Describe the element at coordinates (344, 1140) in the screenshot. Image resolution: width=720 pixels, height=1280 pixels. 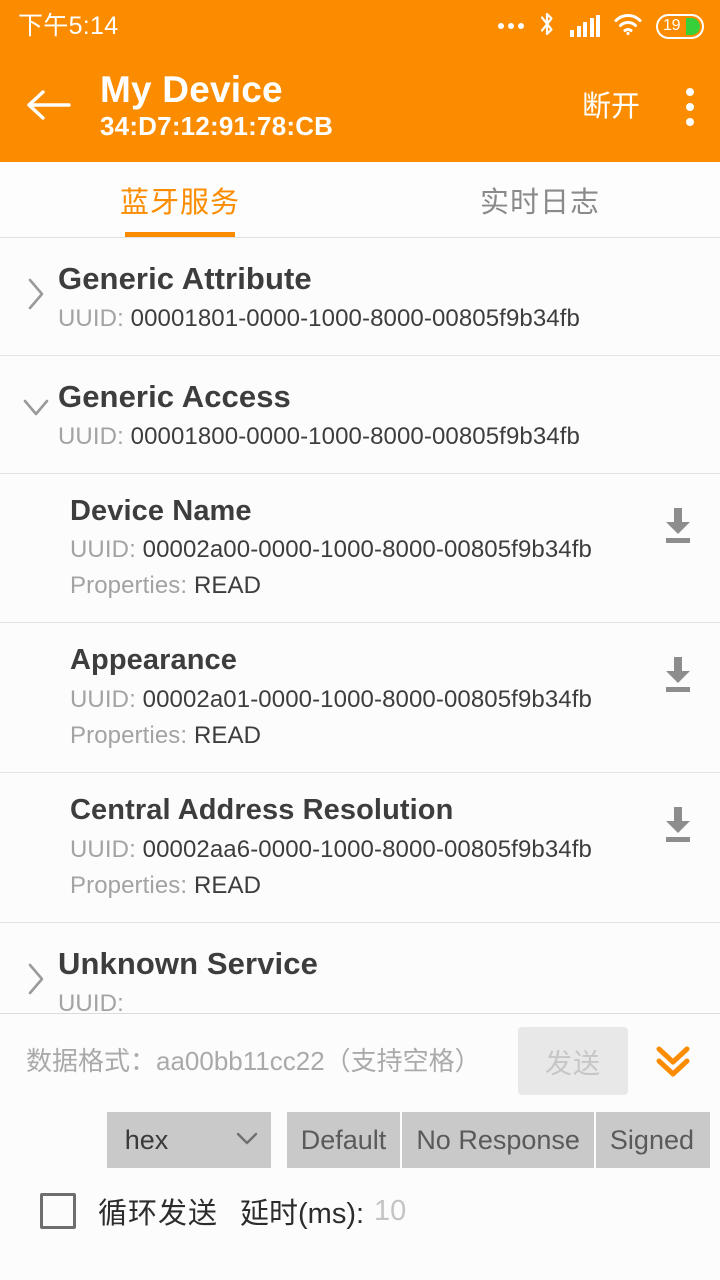
I see `write-mode-default-button: Default` at that location.